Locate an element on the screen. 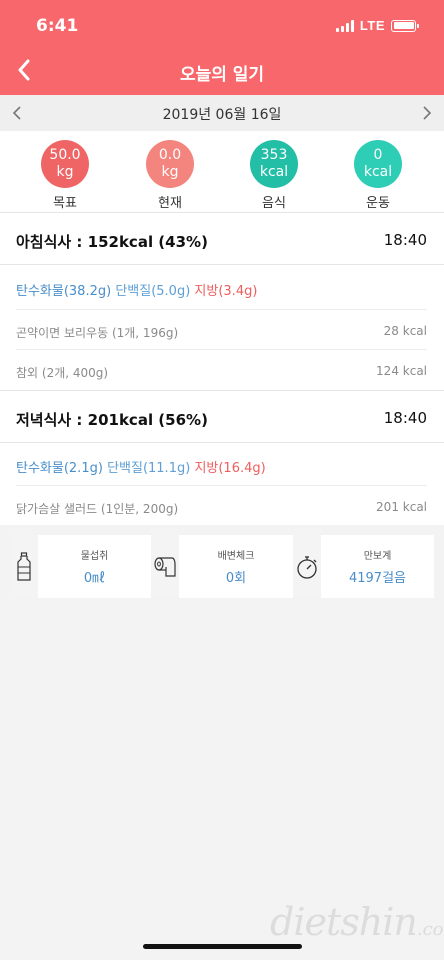 The width and height of the screenshot is (444, 960). food-name: 곤약이면 보리우동 (1개, 196g) is located at coordinates (97, 333).